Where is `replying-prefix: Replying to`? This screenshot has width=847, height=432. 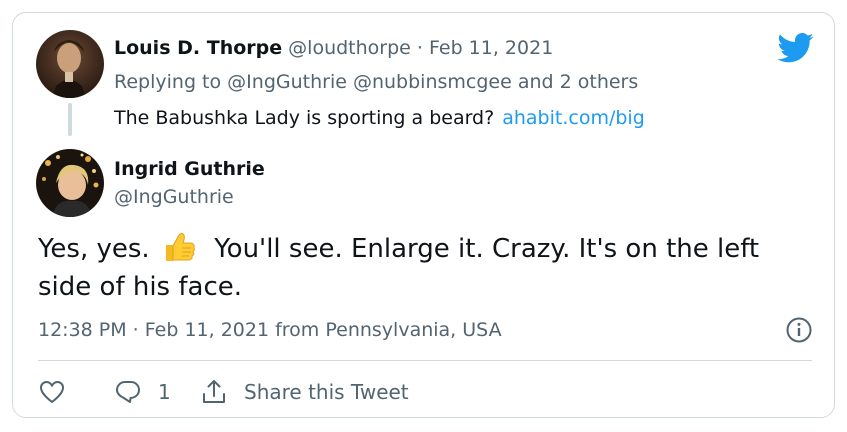
replying-prefix: Replying to is located at coordinates (168, 82).